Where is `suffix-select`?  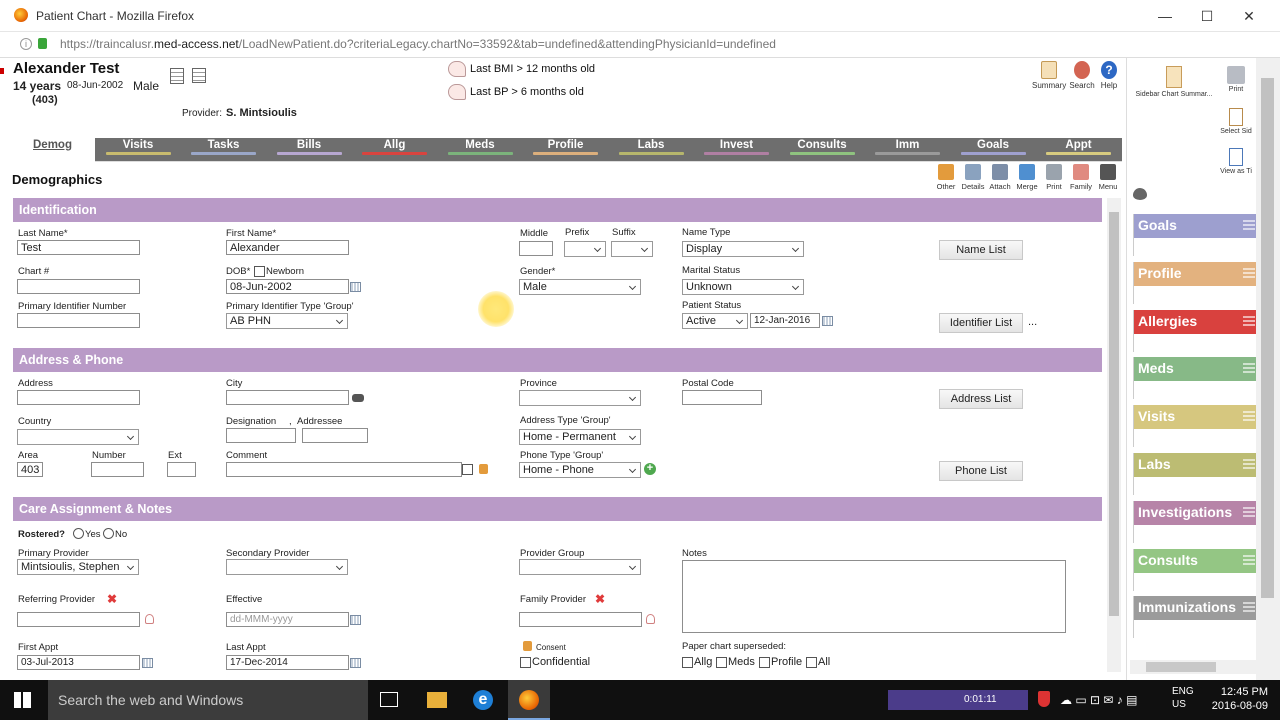 suffix-select is located at coordinates (632, 249).